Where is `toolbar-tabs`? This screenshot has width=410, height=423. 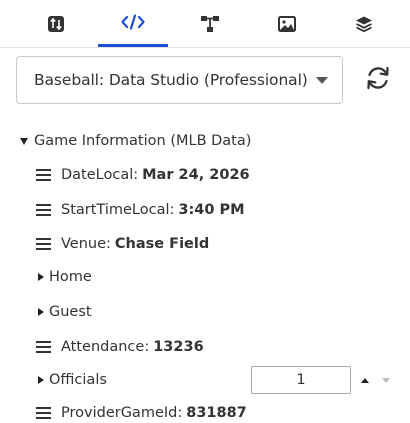 toolbar-tabs is located at coordinates (205, 24).